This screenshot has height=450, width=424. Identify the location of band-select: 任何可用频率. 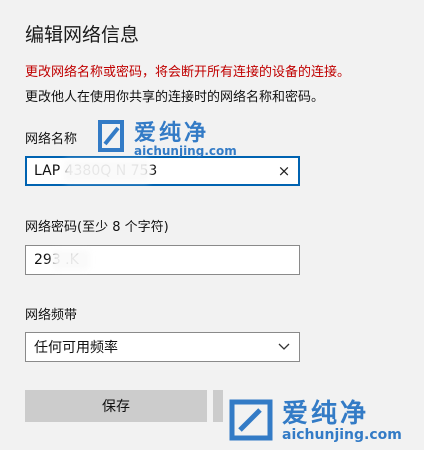
(162, 347).